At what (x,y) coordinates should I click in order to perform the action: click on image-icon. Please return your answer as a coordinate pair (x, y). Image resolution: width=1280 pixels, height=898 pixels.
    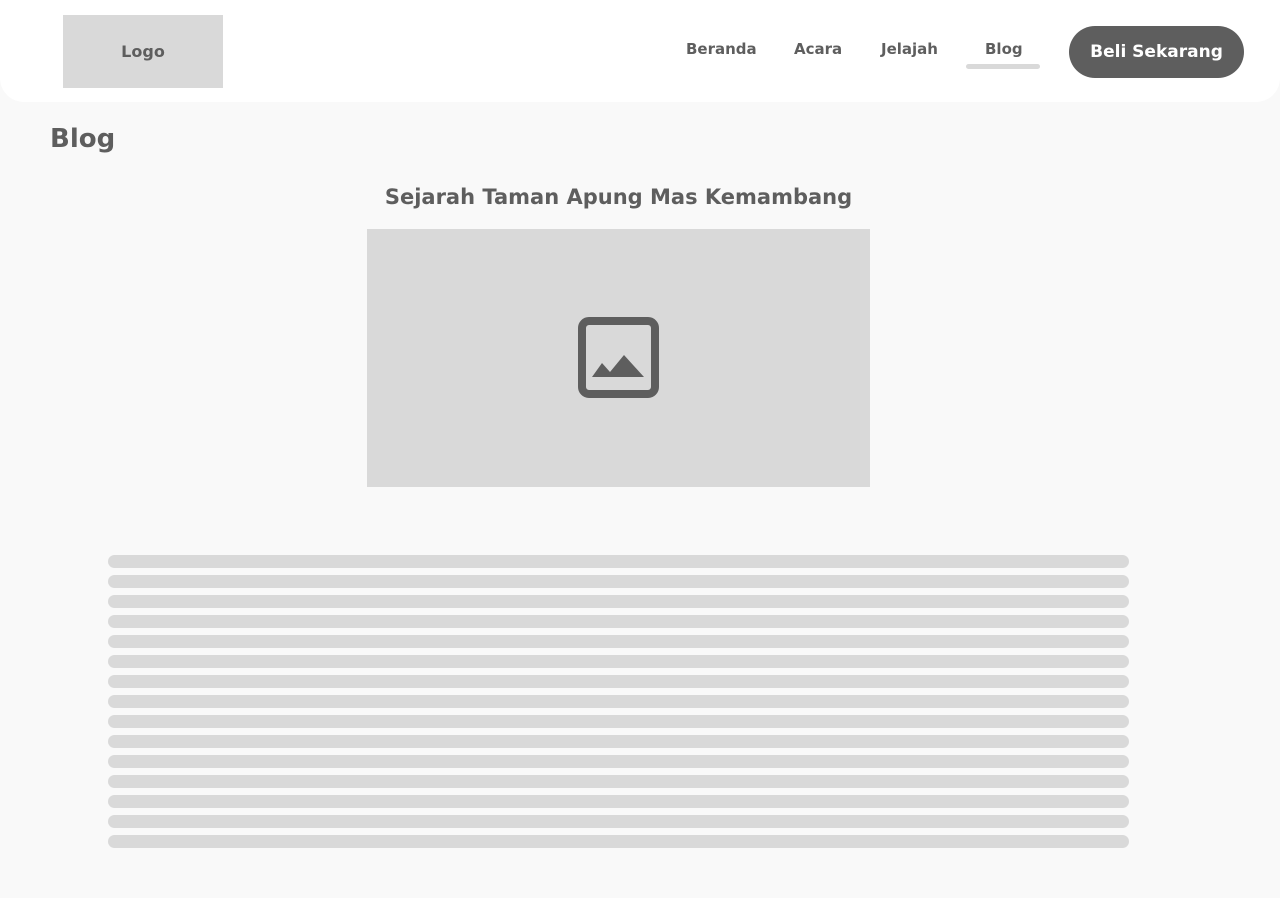
    Looking at the image, I should click on (618, 357).